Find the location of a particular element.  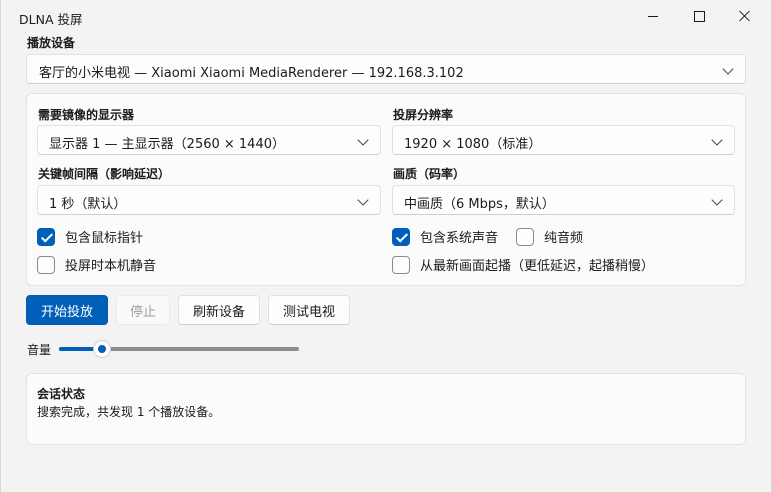

minimize-icon is located at coordinates (653, 16).